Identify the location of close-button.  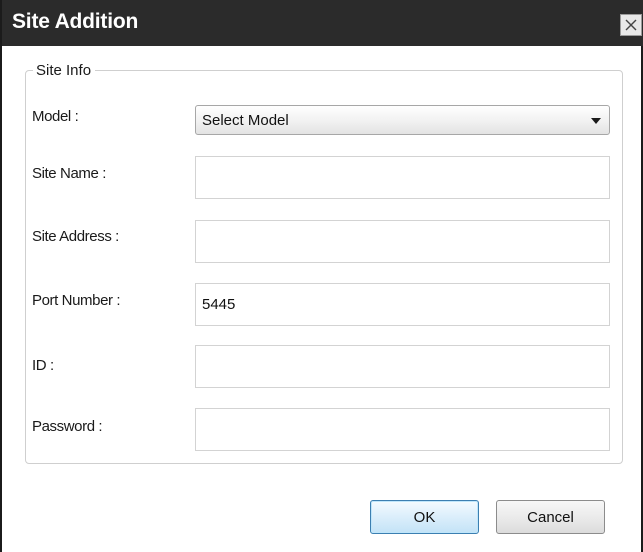
(631, 25).